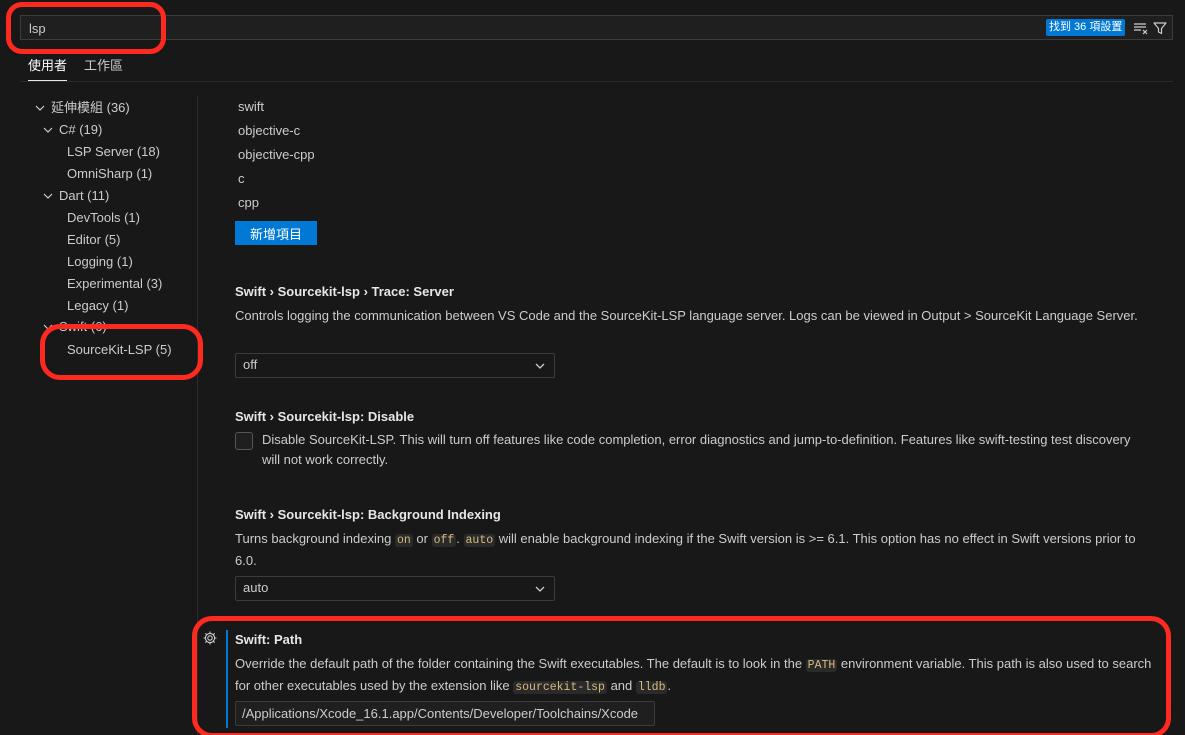 The width and height of the screenshot is (1185, 735). What do you see at coordinates (250, 364) in the screenshot?
I see `select-value: off` at bounding box center [250, 364].